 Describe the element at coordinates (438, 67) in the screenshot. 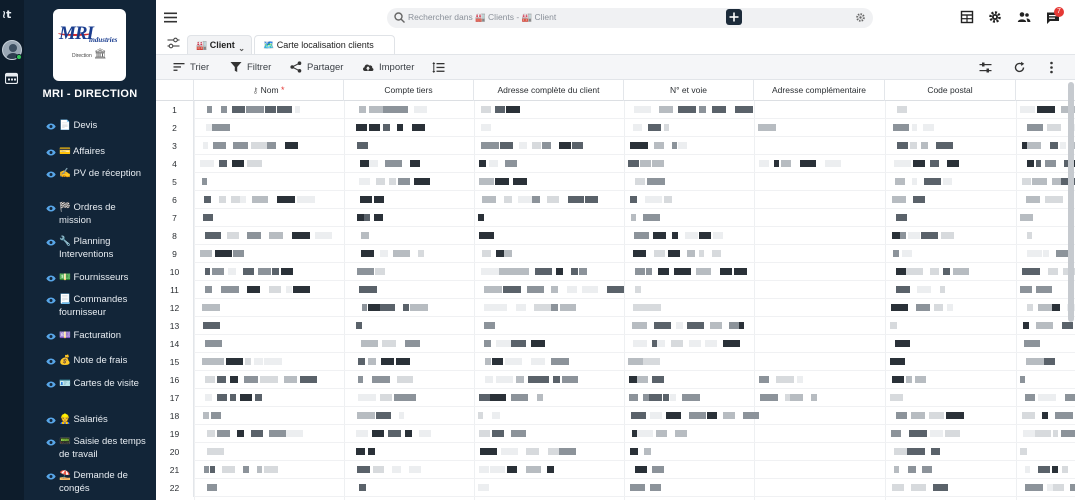

I see `row-height-icon` at that location.